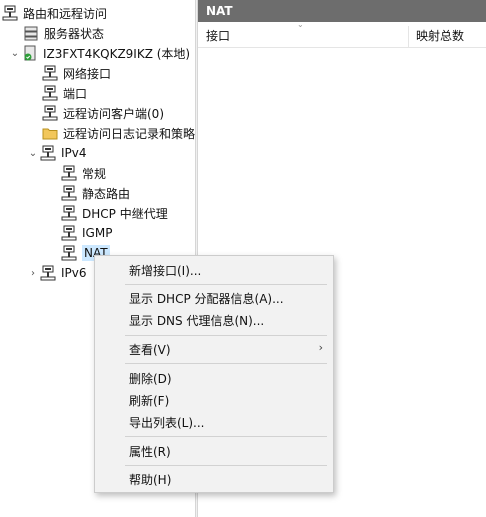 This screenshot has height=517, width=486. What do you see at coordinates (218, 35) in the screenshot?
I see `column-header-interface: 接口` at bounding box center [218, 35].